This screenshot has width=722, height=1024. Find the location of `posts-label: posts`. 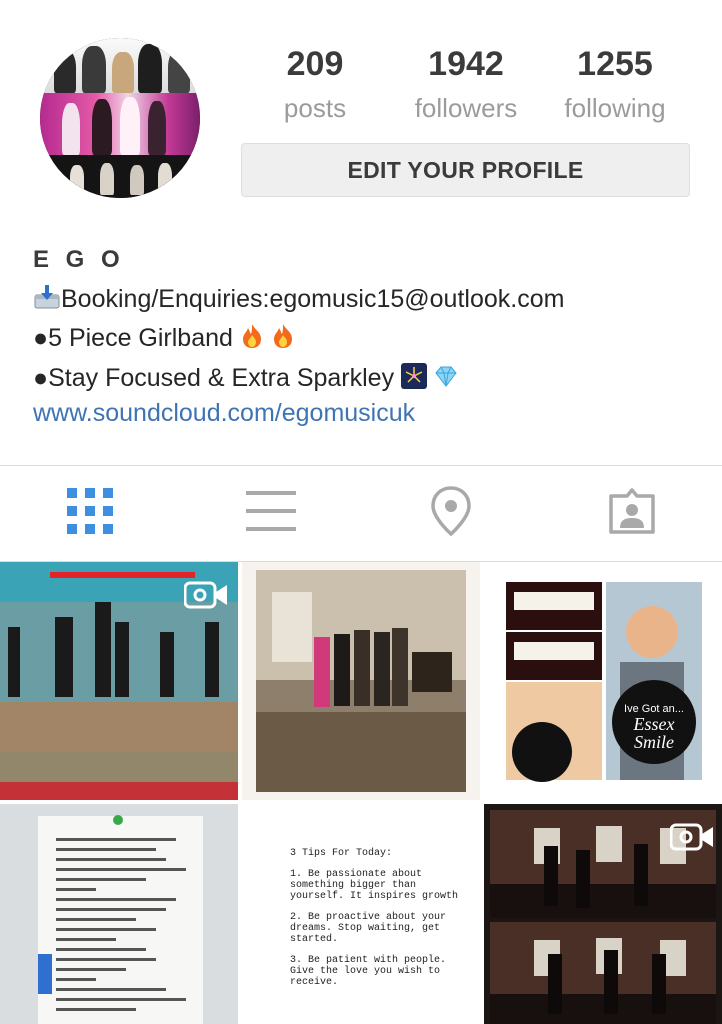

posts-label: posts is located at coordinates (315, 108).